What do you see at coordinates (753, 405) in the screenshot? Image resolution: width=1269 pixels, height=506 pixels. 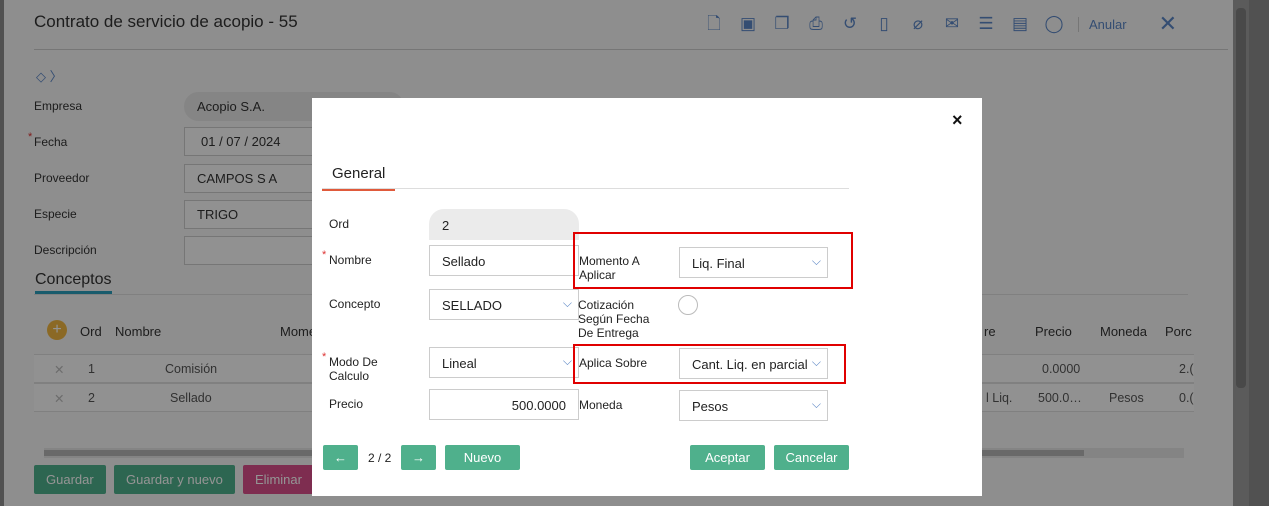 I see `moneda-select: Pesos` at bounding box center [753, 405].